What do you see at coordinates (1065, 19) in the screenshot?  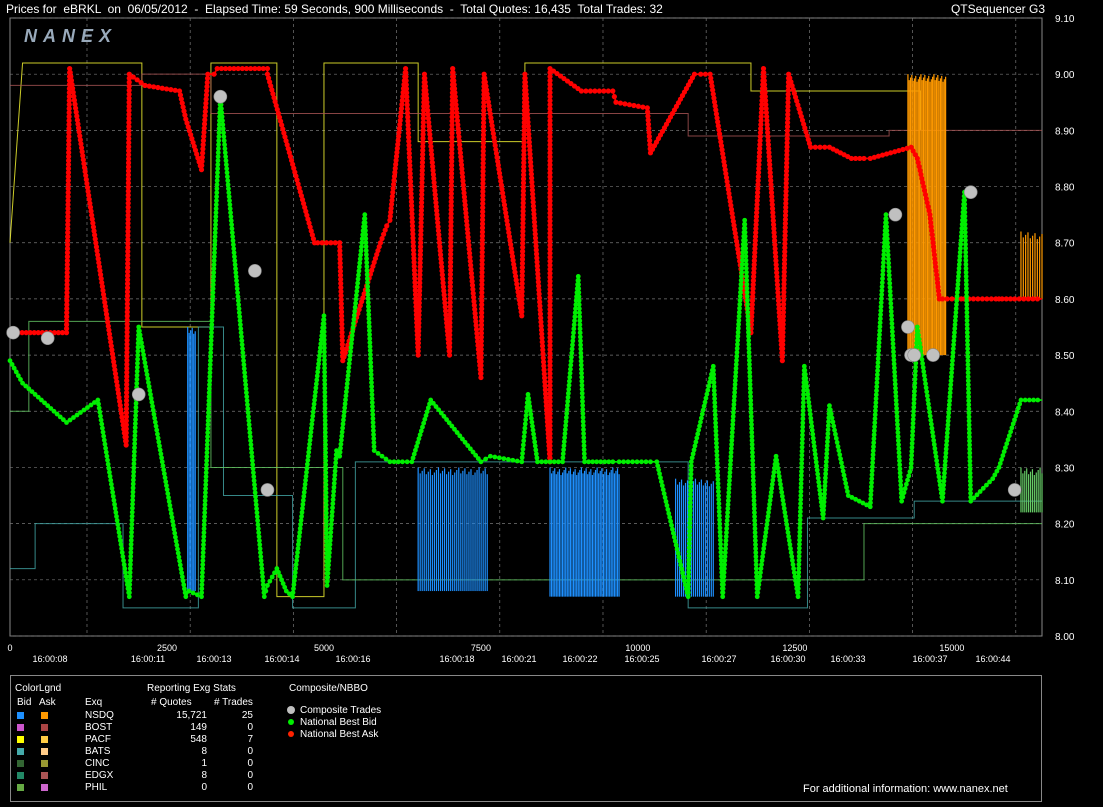 I see `y-tick-label: 9.10` at bounding box center [1065, 19].